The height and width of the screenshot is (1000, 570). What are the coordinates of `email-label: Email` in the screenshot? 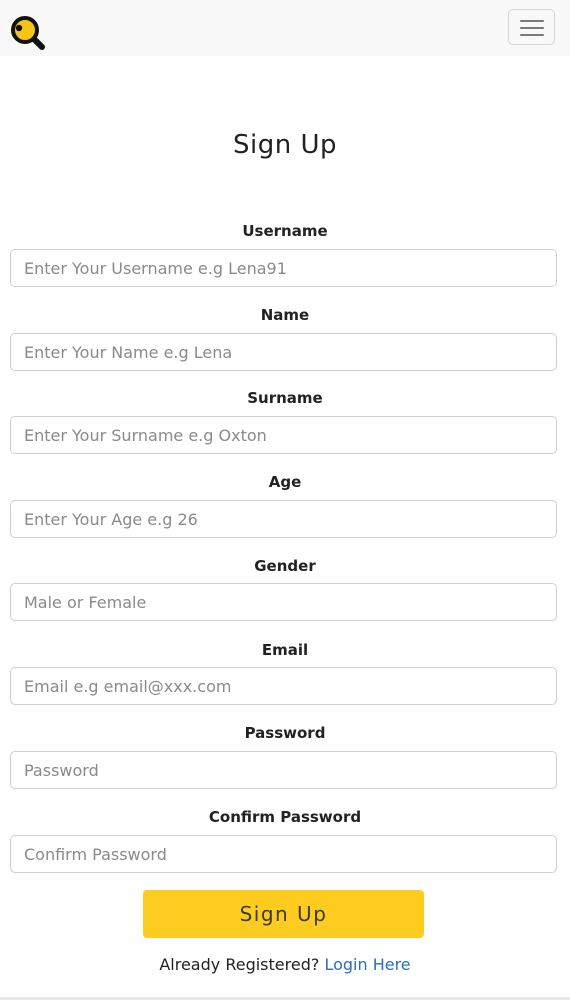 It's located at (285, 650).